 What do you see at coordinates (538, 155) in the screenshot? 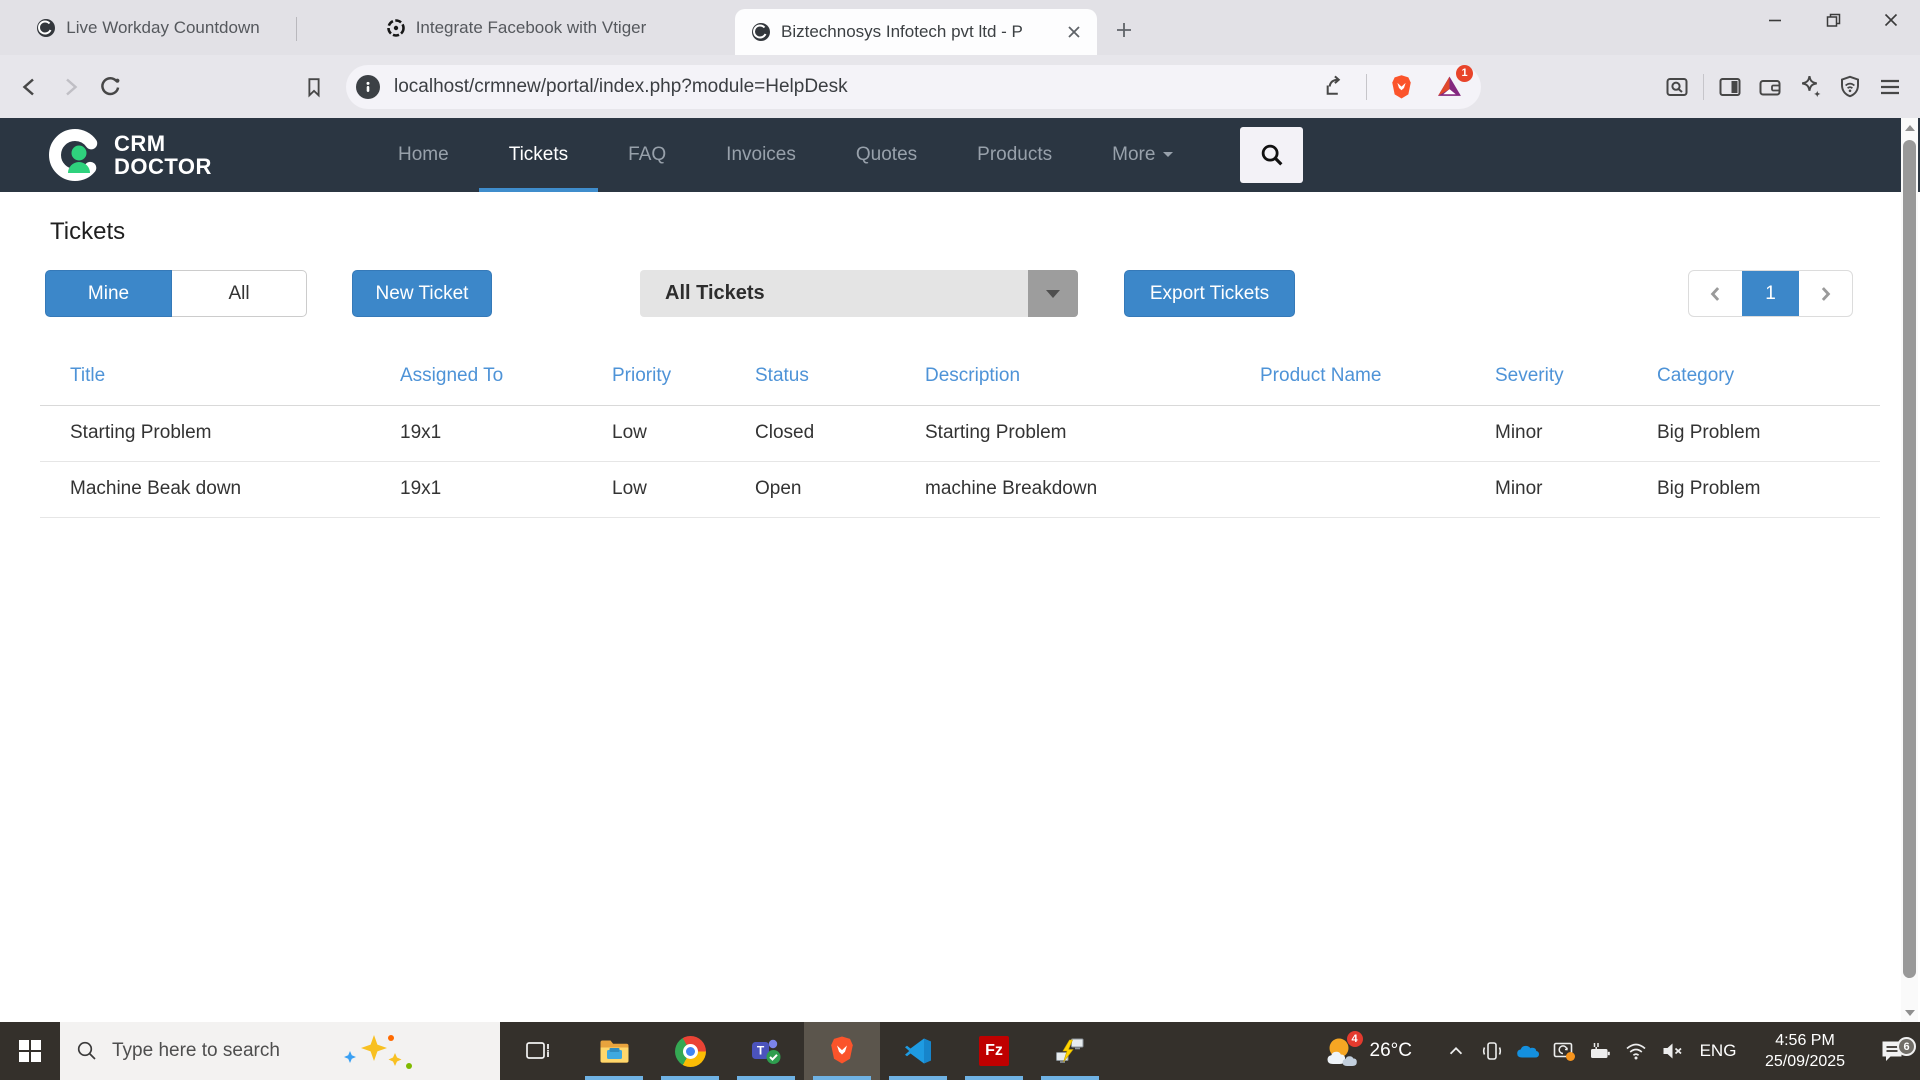
I see `nav-item-tickets: Tickets` at bounding box center [538, 155].